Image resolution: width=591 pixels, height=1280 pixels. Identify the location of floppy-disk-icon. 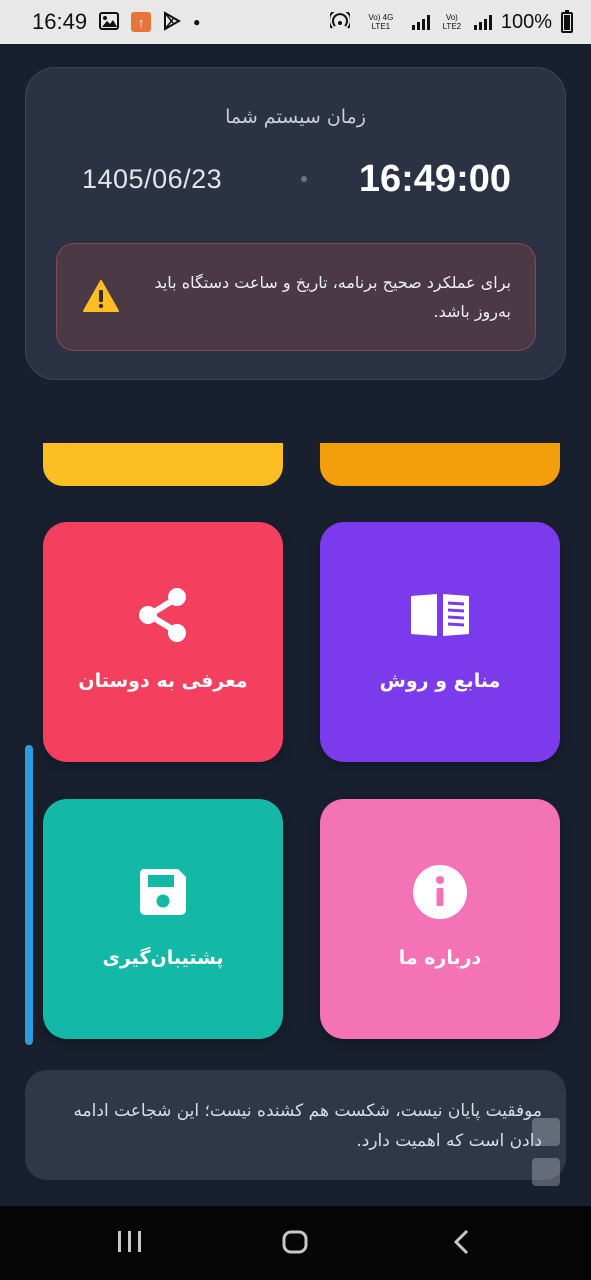
(163, 892).